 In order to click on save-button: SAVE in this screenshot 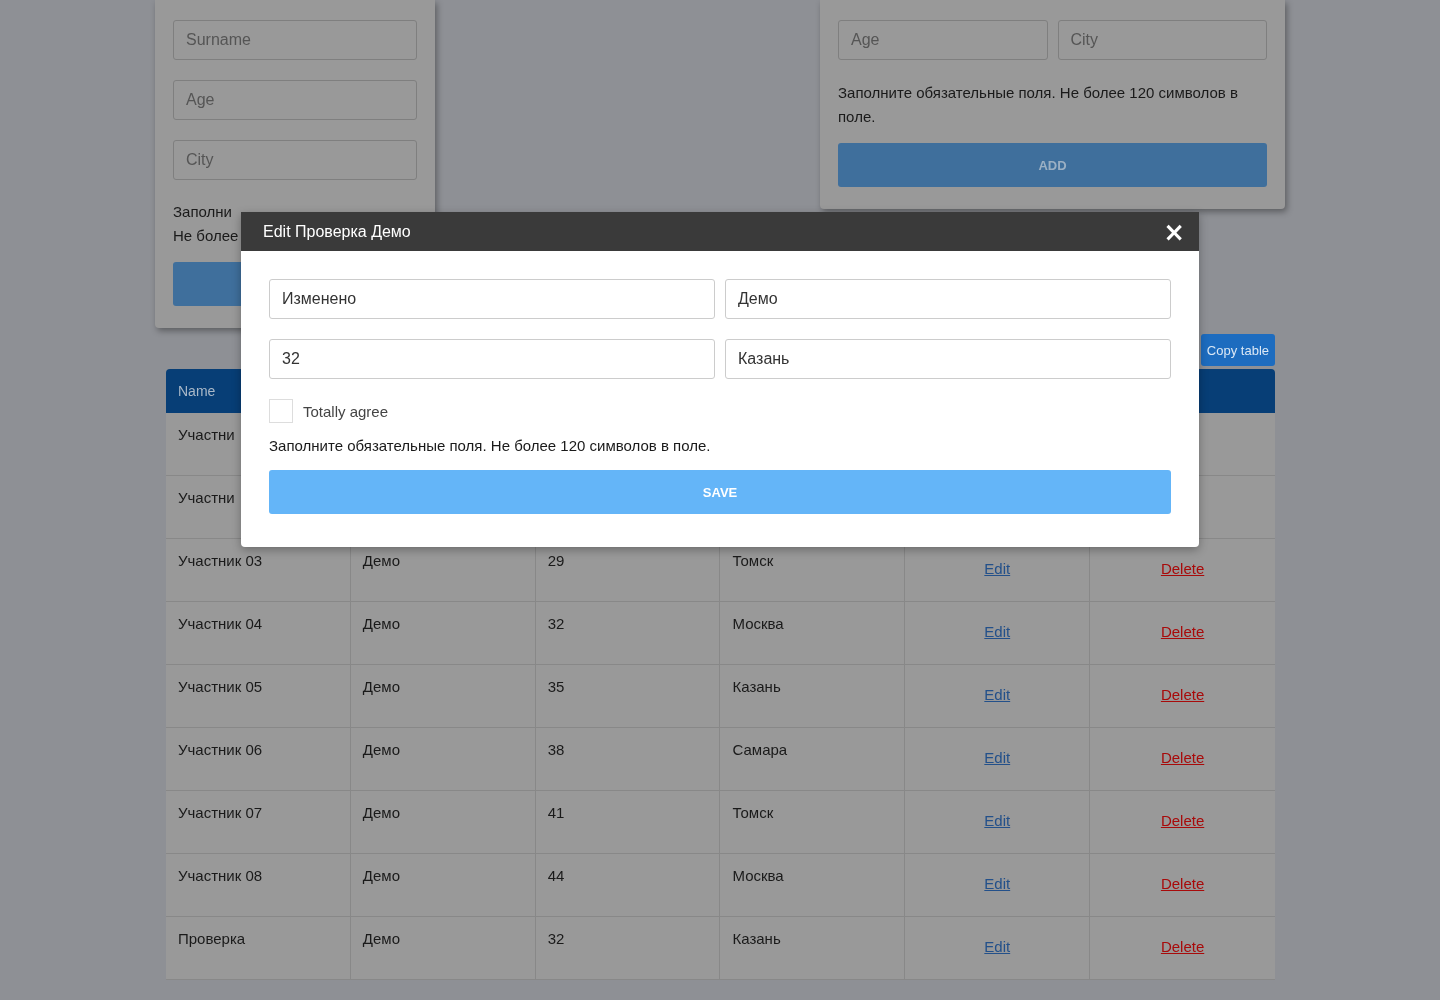, I will do `click(720, 492)`.